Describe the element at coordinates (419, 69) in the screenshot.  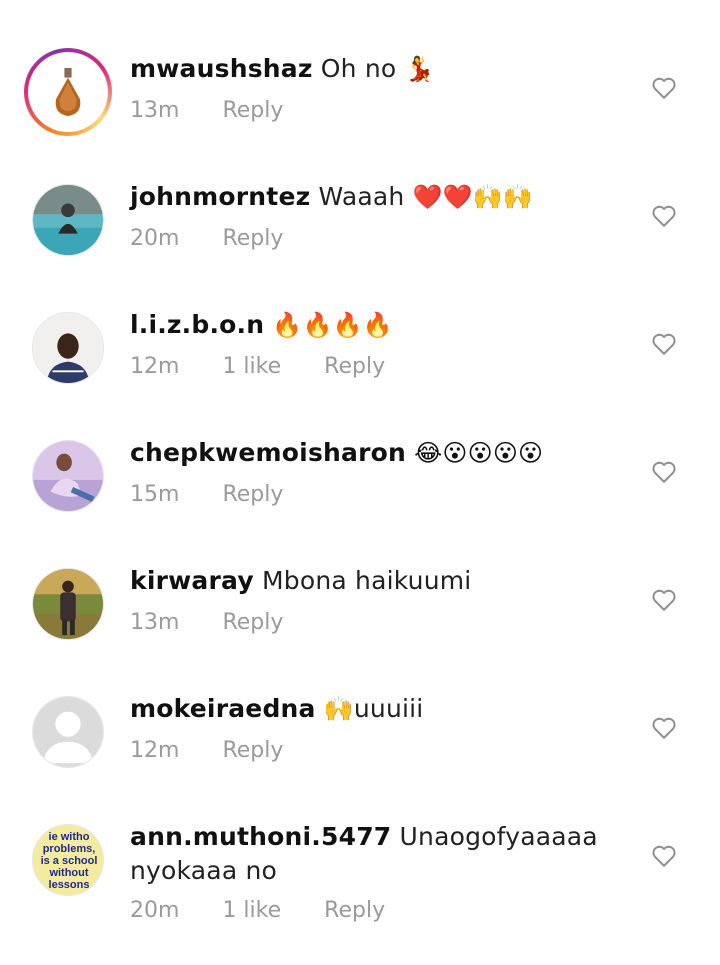
I see `comment-emoji: 💃` at that location.